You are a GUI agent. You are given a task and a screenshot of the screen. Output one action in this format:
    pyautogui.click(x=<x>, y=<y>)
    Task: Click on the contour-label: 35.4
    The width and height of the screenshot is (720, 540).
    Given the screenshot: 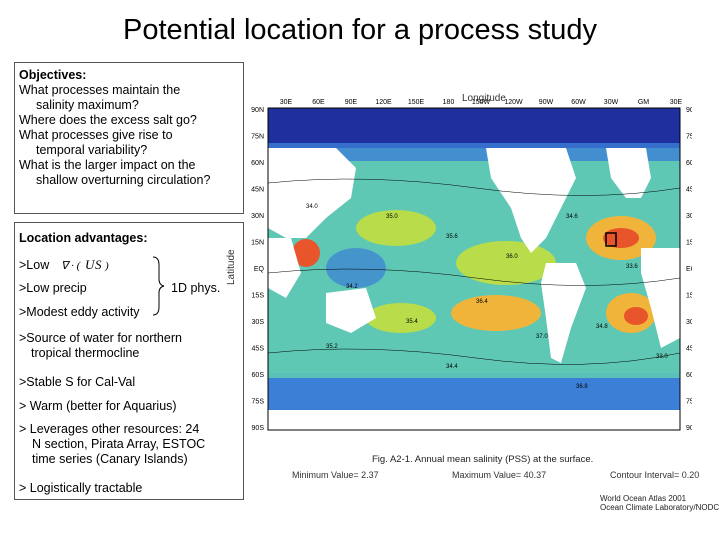 What is the action you would take?
    pyautogui.click(x=412, y=322)
    